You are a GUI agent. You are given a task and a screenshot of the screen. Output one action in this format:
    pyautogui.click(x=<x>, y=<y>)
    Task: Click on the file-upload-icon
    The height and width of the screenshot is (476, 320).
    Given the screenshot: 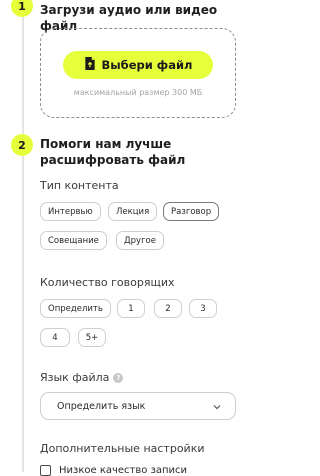 What is the action you would take?
    pyautogui.click(x=90, y=65)
    